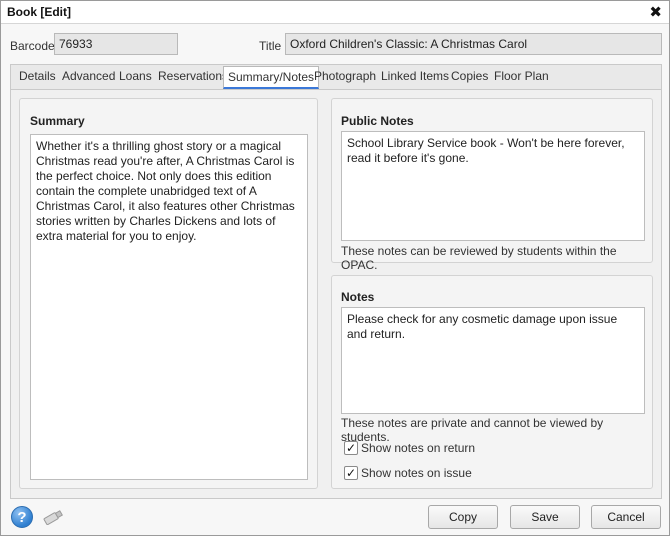 This screenshot has width=670, height=536. I want to click on tab-advanced: Advanced, so click(88, 76).